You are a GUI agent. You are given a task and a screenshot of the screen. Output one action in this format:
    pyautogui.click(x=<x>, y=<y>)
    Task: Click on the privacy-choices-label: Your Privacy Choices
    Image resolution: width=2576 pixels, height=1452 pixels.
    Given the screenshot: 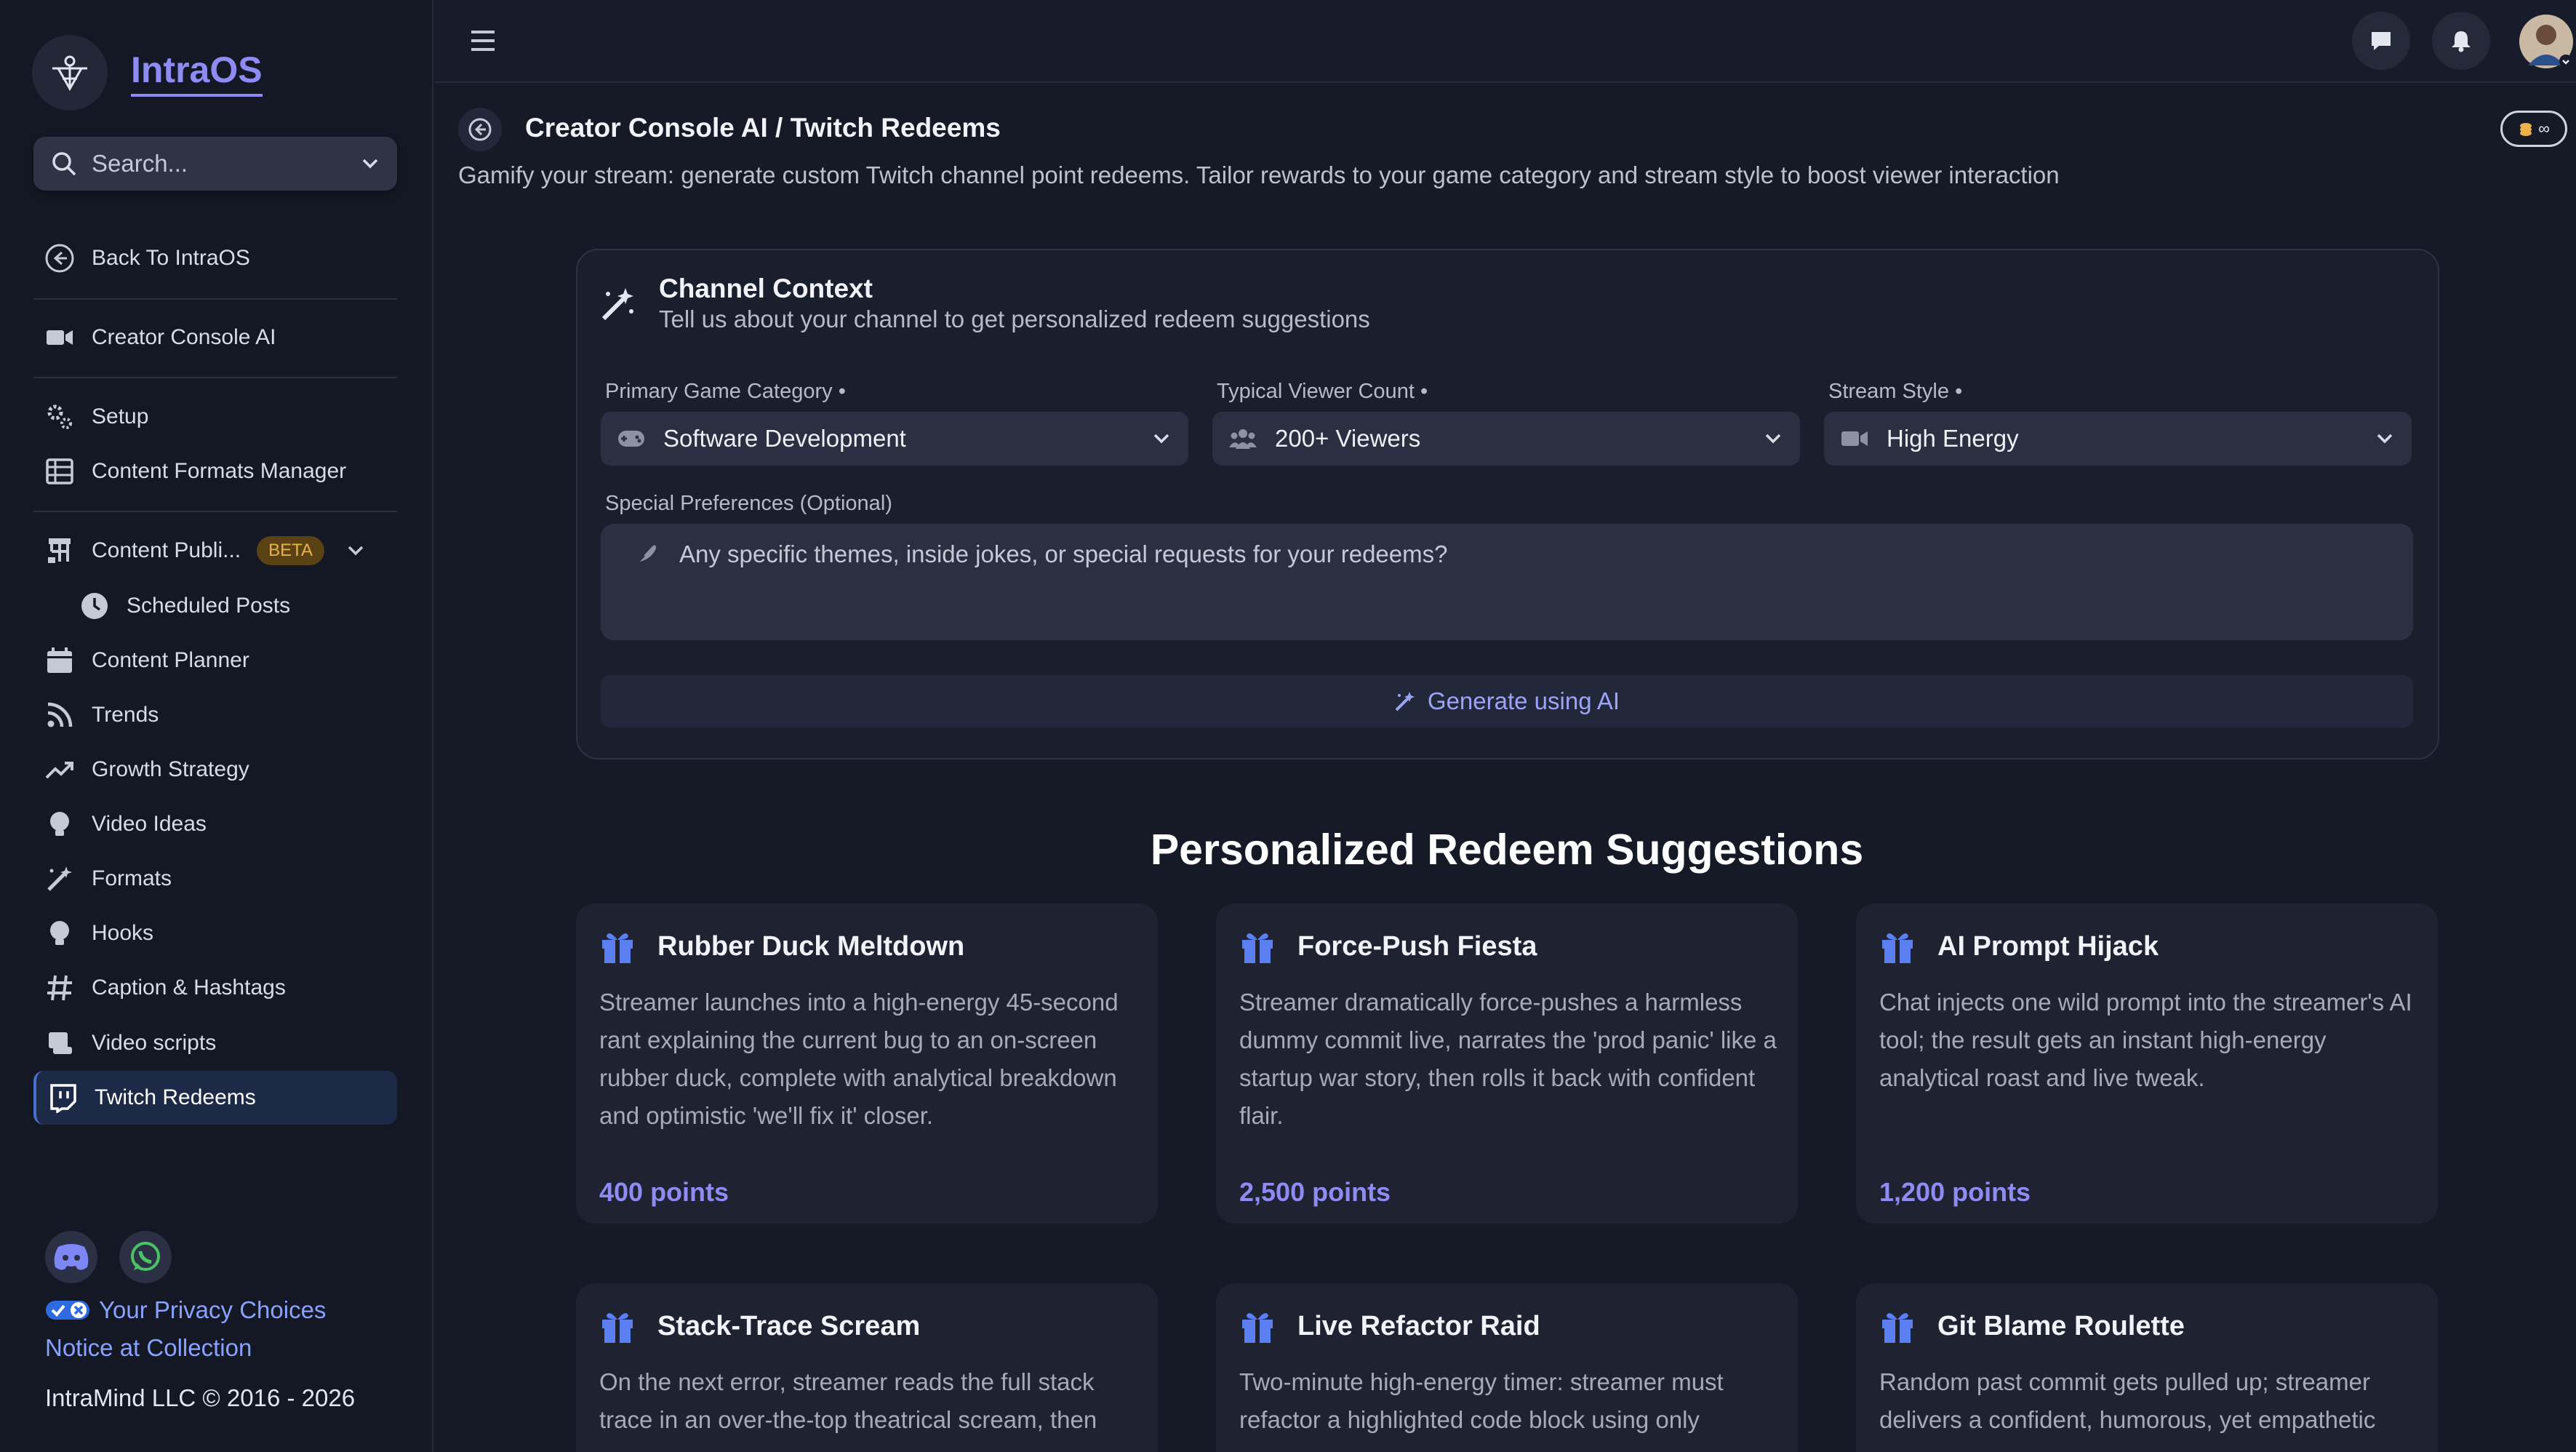 What is the action you would take?
    pyautogui.click(x=213, y=1309)
    